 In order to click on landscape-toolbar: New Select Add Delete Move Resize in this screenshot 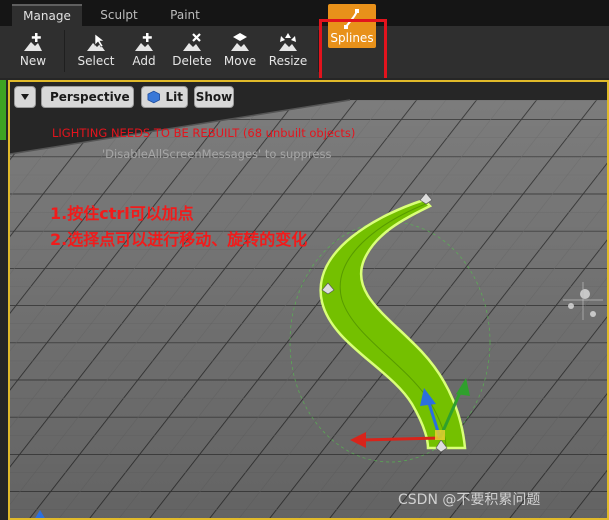, I will do `click(304, 52)`.